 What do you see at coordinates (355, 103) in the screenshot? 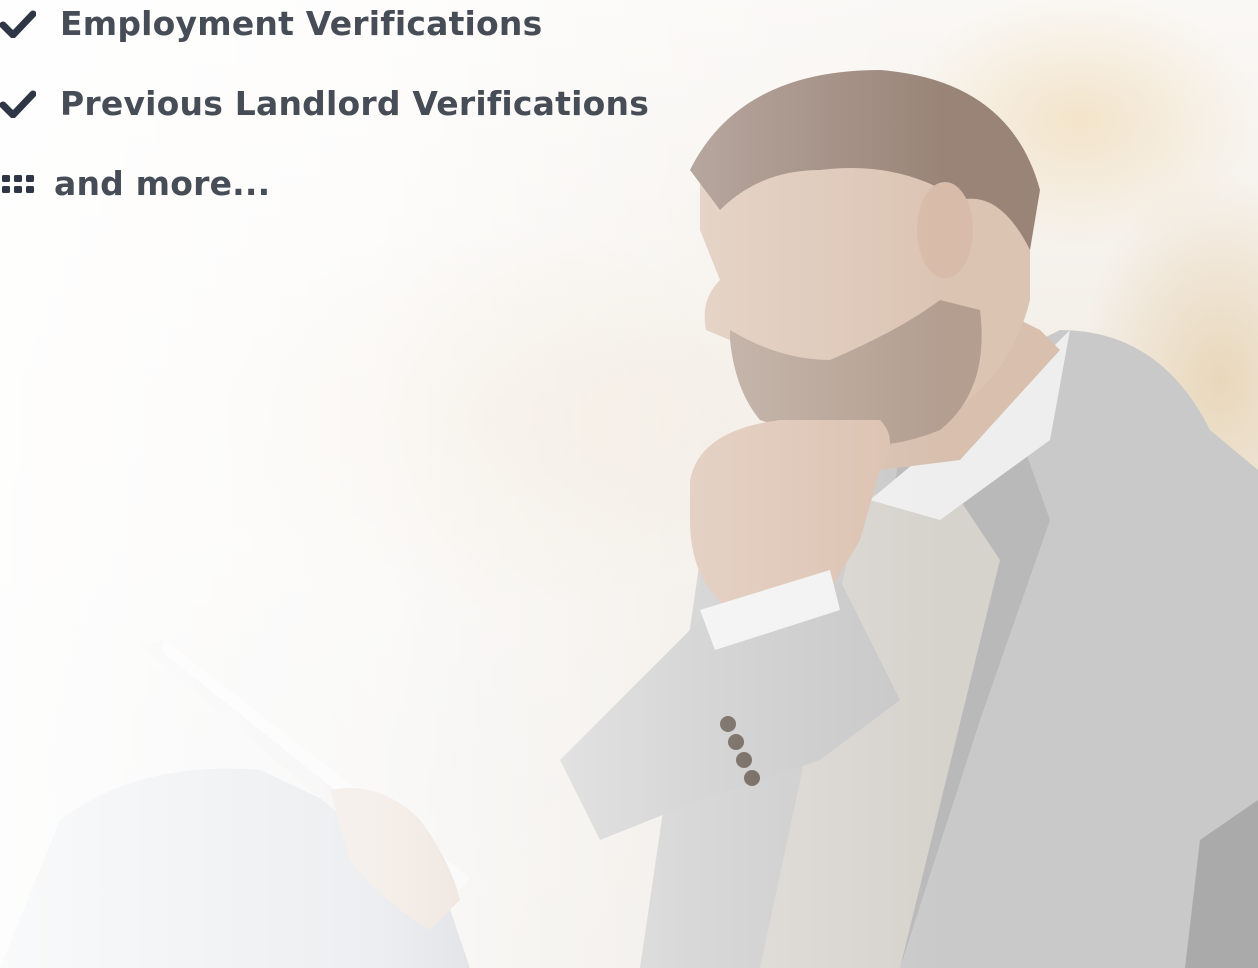
I see `feature-label: Previous Landlord Verifications` at bounding box center [355, 103].